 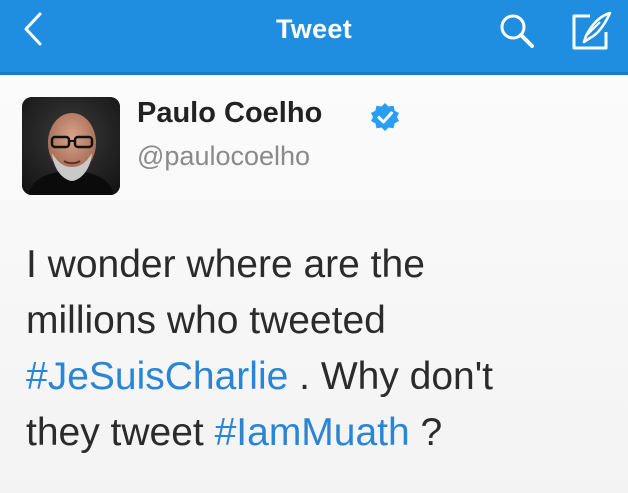 I want to click on tweet-text-segment: ?, so click(x=426, y=432).